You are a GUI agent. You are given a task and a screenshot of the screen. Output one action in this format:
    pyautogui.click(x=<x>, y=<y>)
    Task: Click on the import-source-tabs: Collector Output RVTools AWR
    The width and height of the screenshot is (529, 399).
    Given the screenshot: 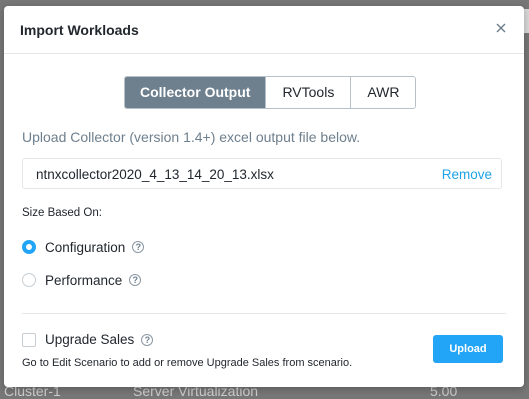 What is the action you would take?
    pyautogui.click(x=270, y=92)
    